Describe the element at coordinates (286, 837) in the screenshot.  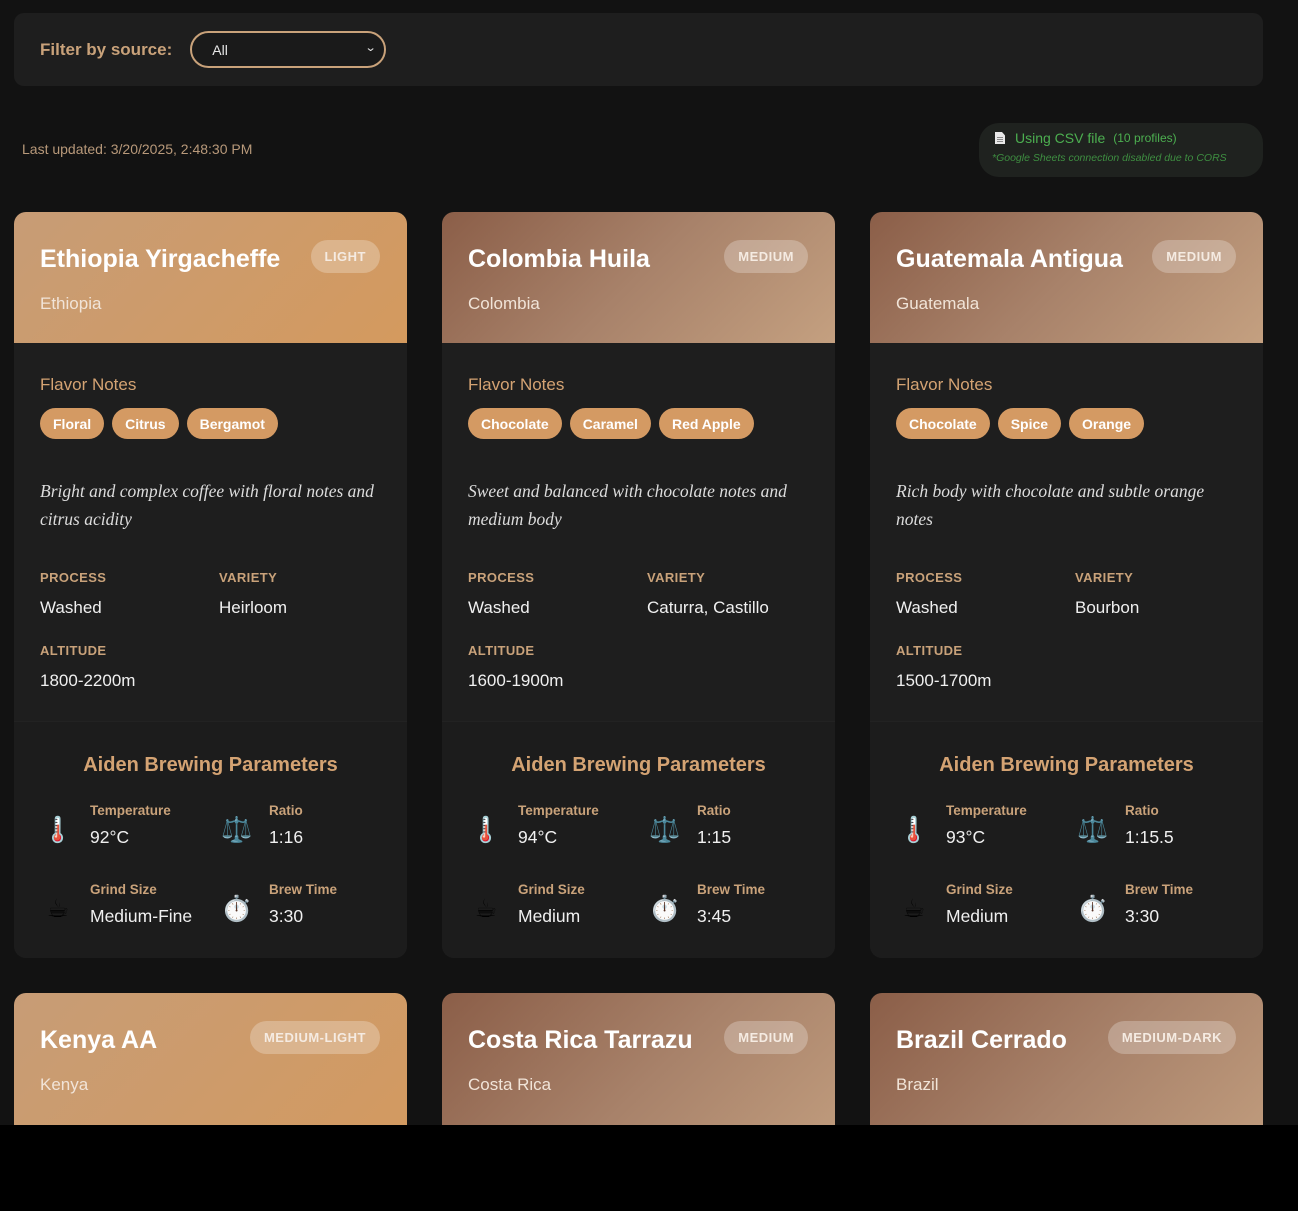
I see `ratio-value: 1:16` at that location.